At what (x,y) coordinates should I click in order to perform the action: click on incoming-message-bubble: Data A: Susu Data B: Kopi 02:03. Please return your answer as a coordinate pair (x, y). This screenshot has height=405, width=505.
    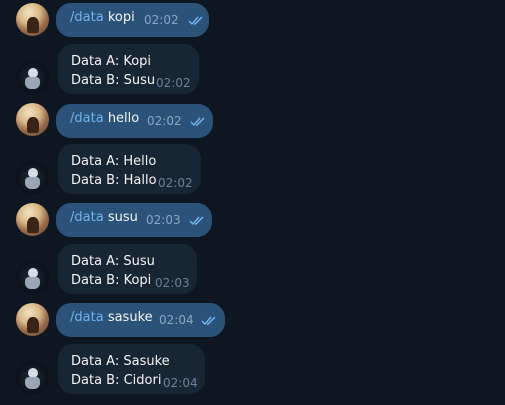
    Looking at the image, I should click on (127, 269).